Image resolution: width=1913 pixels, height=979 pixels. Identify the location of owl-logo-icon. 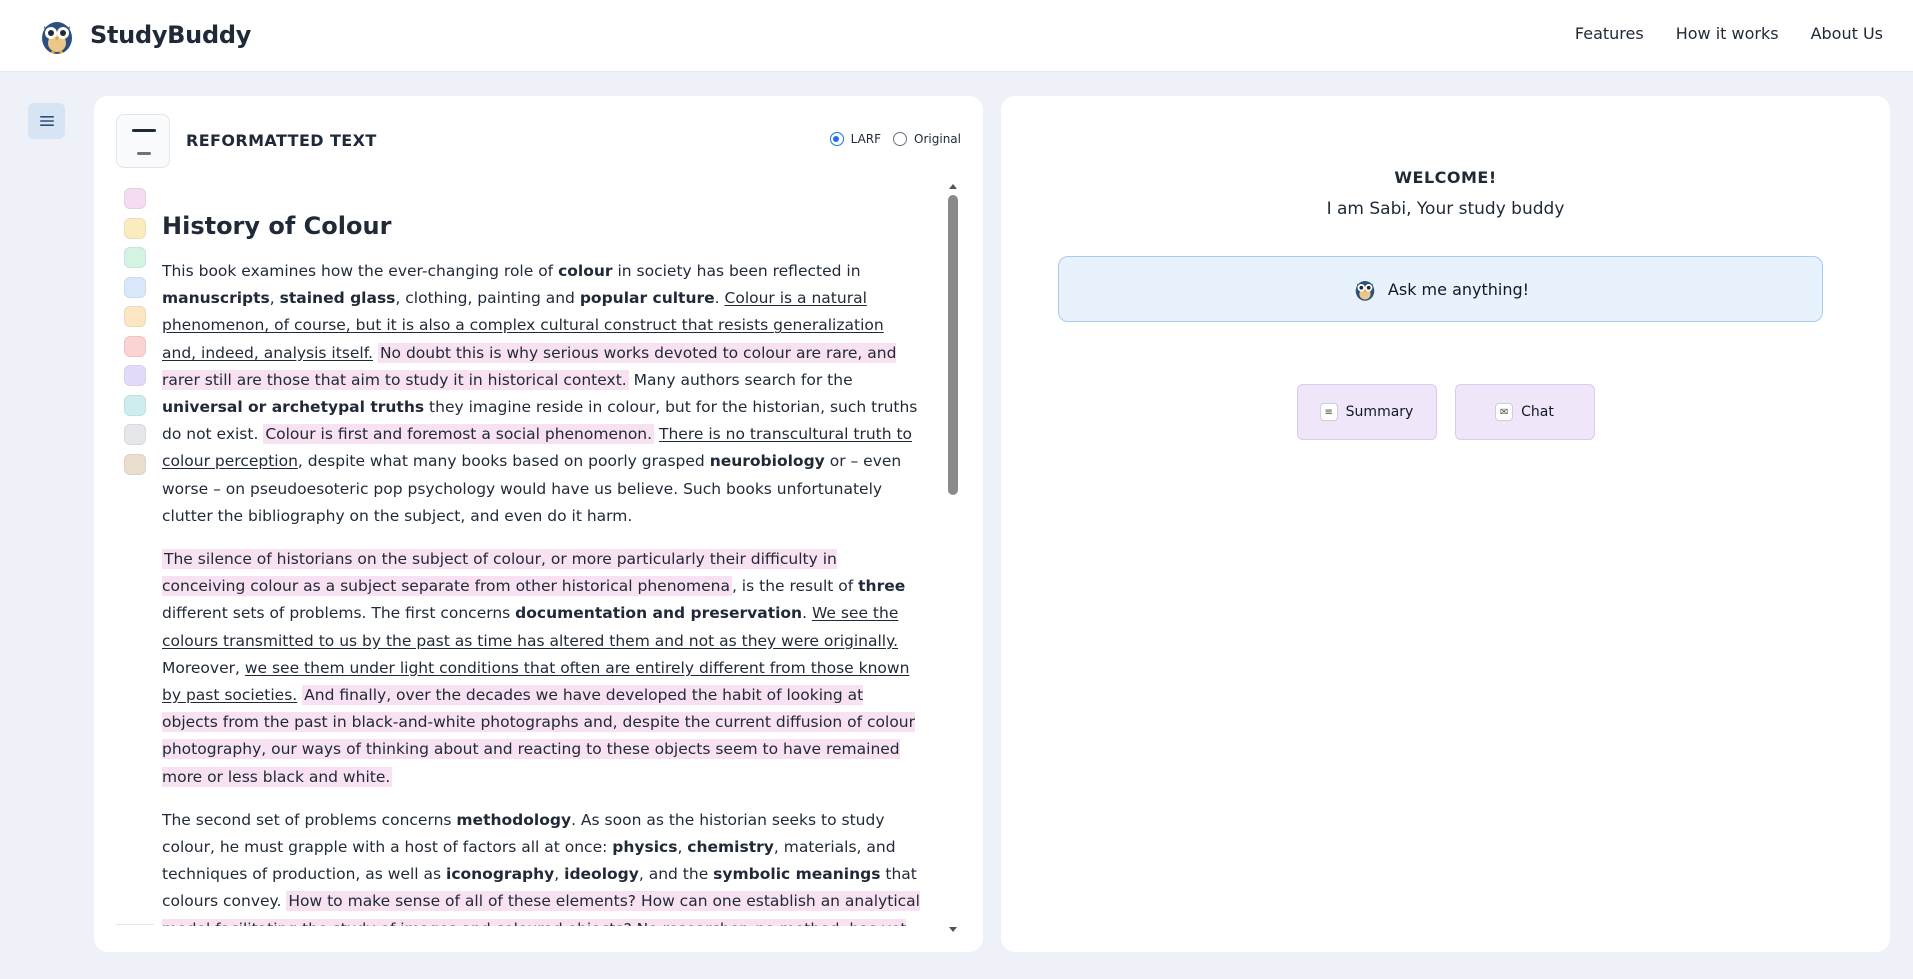
(57, 38).